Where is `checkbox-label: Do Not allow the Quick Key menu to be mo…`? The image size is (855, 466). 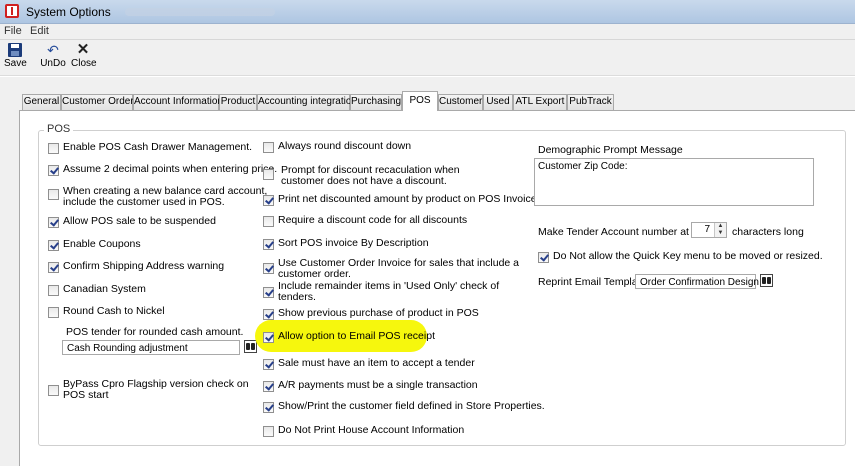 checkbox-label: Do Not allow the Quick Key menu to be mo… is located at coordinates (688, 256).